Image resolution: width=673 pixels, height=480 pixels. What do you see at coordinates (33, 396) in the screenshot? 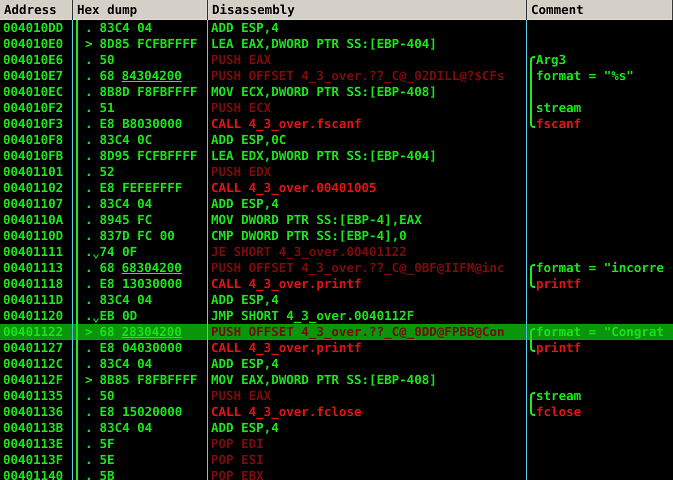
I see `address-text: 00401135` at bounding box center [33, 396].